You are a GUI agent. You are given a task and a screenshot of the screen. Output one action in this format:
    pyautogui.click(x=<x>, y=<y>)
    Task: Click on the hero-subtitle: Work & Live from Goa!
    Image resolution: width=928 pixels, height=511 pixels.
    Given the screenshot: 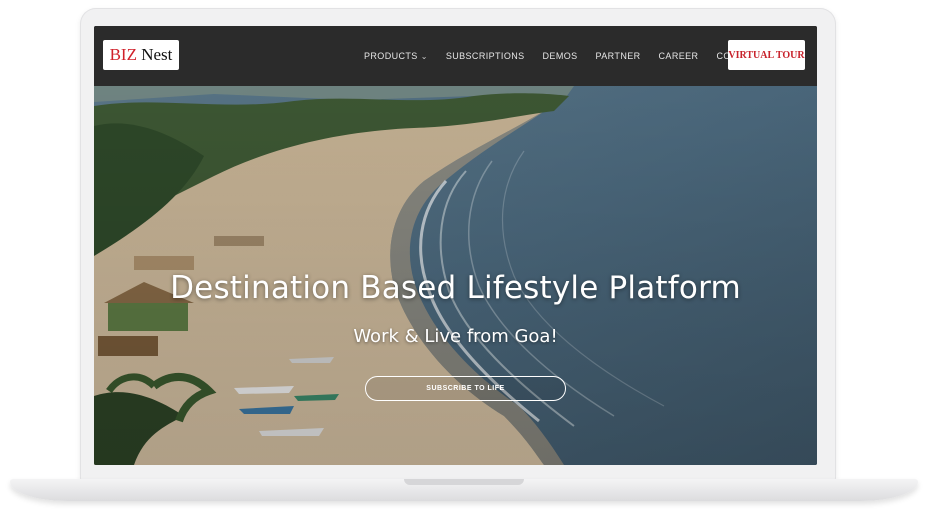 What is the action you would take?
    pyautogui.click(x=455, y=336)
    